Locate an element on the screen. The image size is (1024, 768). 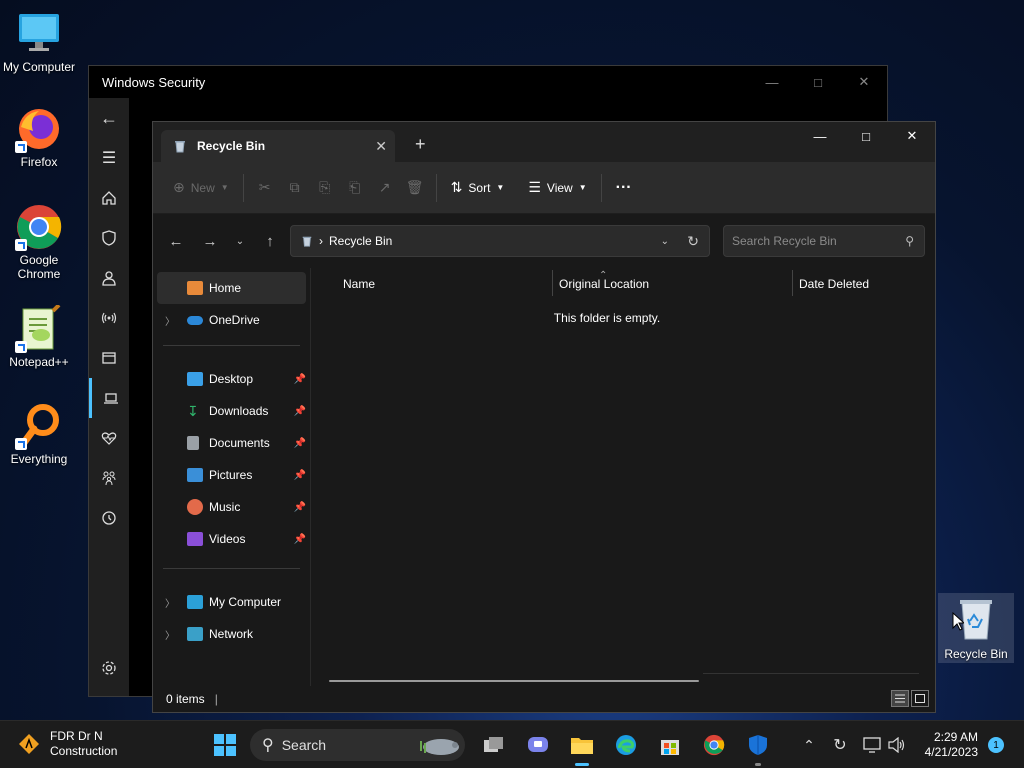
view-button: ☰ View ▼ is located at coordinates (557, 188).